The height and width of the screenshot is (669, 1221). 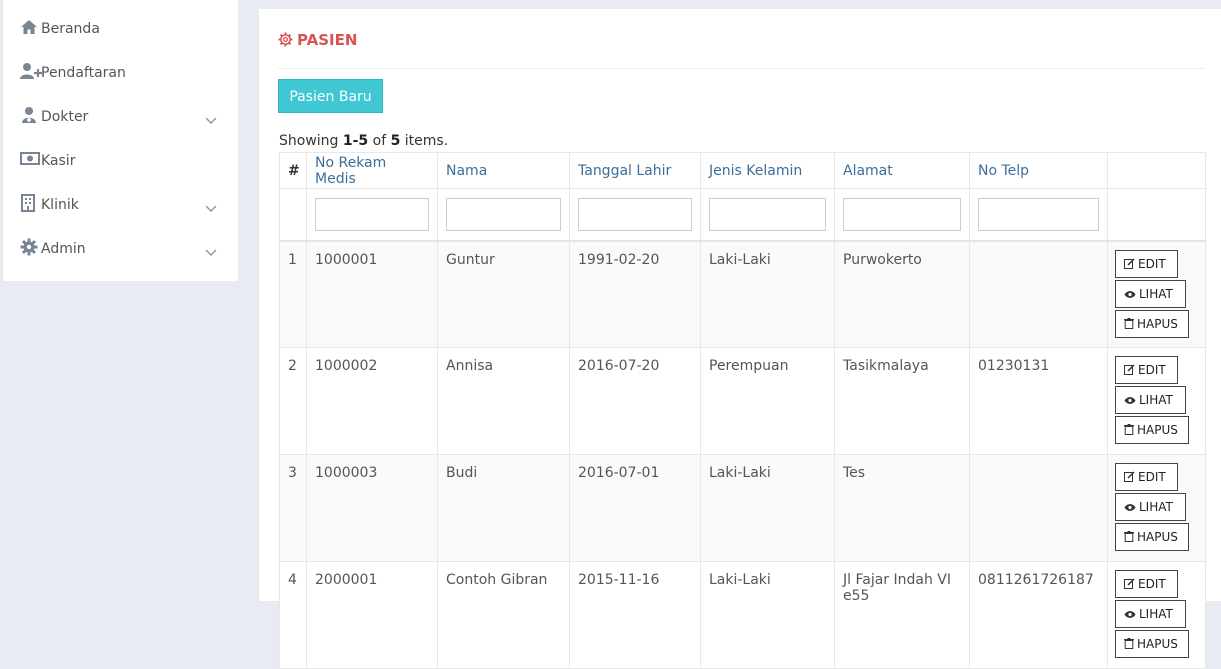 What do you see at coordinates (120, 118) in the screenshot?
I see `sidebar-item-dokter: Dokter` at bounding box center [120, 118].